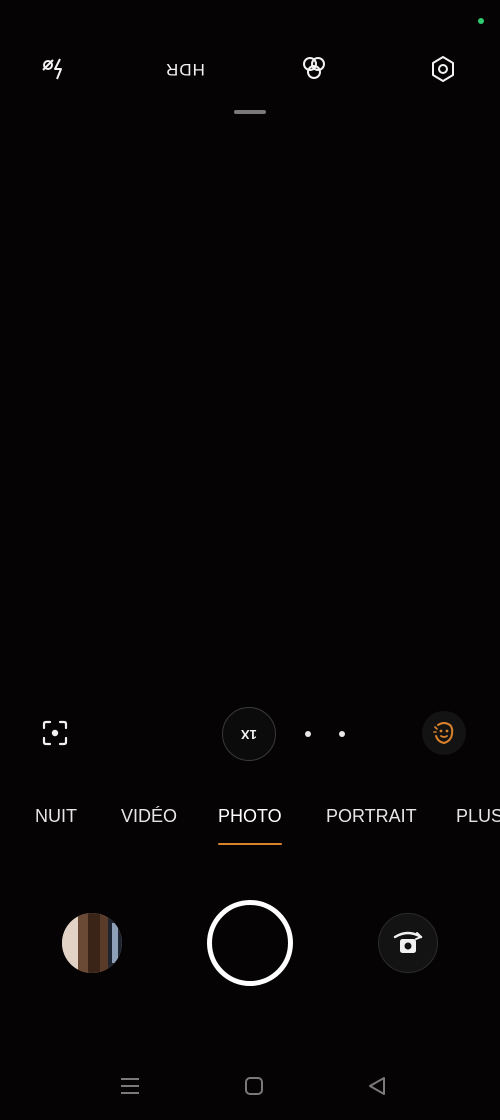 The width and height of the screenshot is (500, 1120). I want to click on menu-icon, so click(130, 1086).